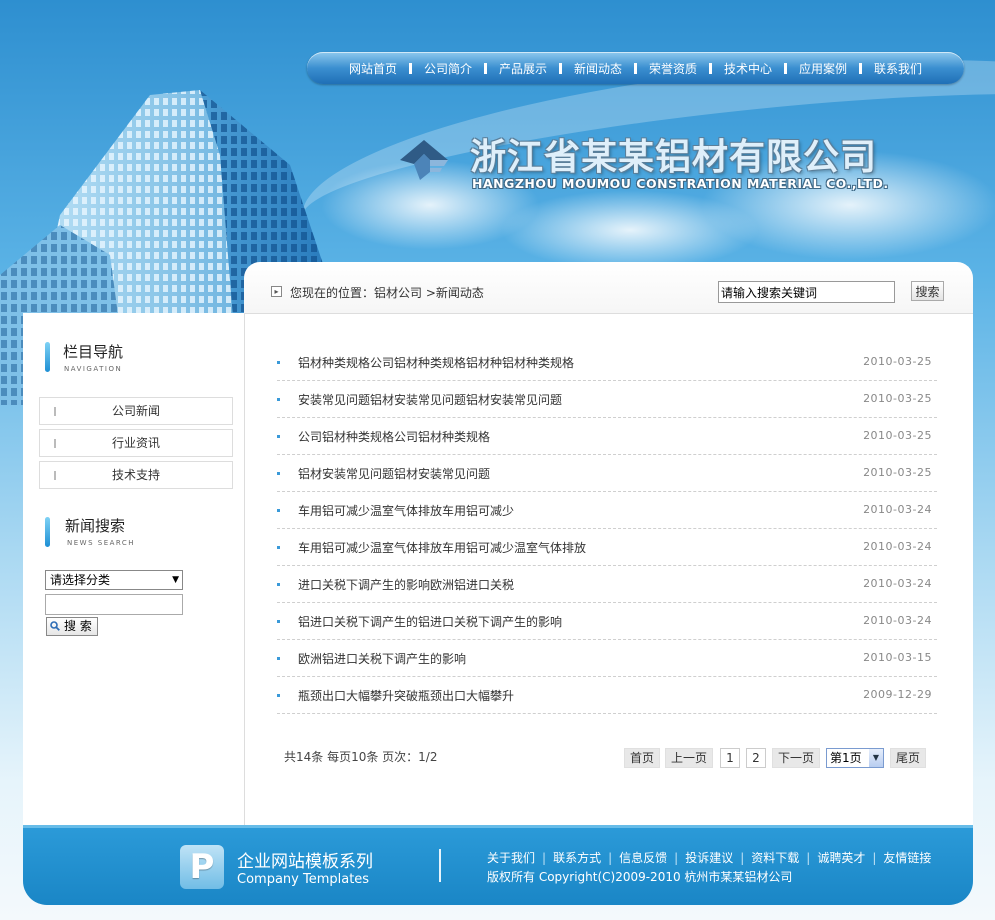 This screenshot has height=920, width=995. What do you see at coordinates (796, 758) in the screenshot?
I see `next-page-button: 下一页` at bounding box center [796, 758].